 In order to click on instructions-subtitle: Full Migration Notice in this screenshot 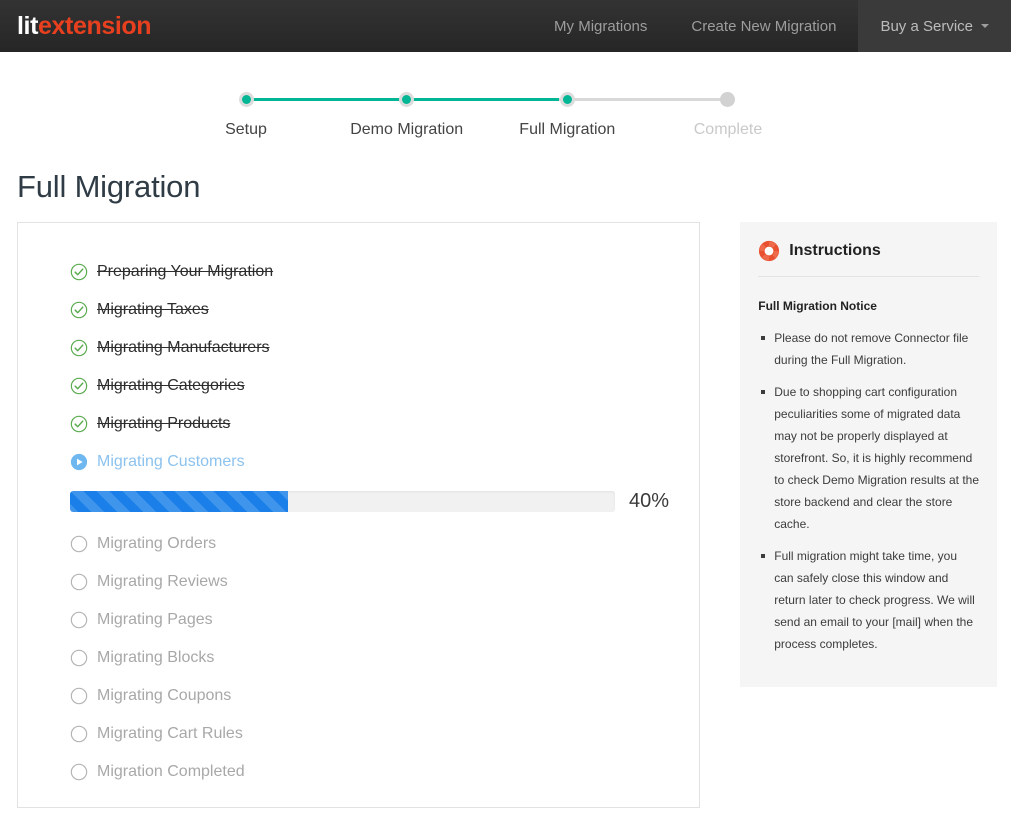, I will do `click(817, 306)`.